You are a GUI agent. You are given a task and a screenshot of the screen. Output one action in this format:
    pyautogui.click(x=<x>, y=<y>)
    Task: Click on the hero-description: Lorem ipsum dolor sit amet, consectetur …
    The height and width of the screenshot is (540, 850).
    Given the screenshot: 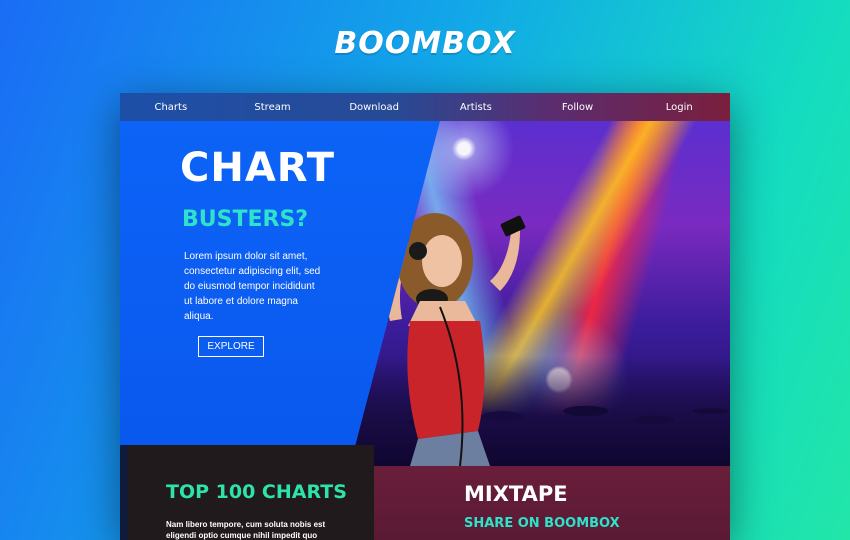 What is the action you would take?
    pyautogui.click(x=252, y=286)
    